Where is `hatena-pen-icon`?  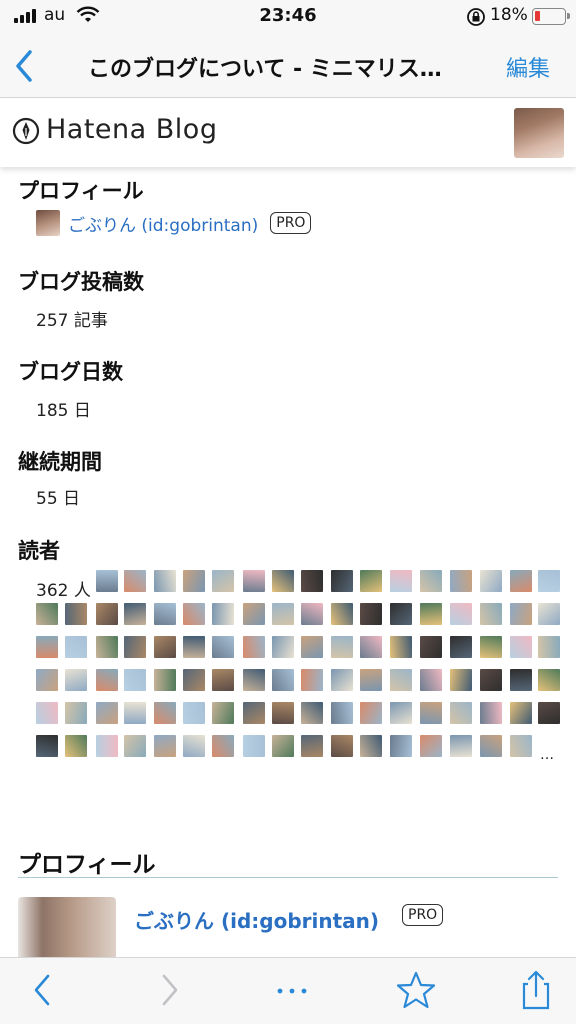 hatena-pen-icon is located at coordinates (26, 133).